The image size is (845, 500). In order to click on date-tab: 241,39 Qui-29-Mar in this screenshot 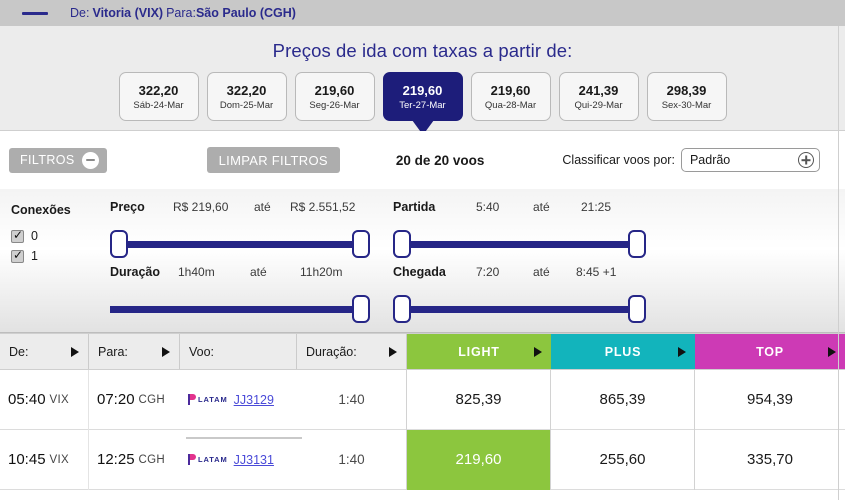, I will do `click(598, 96)`.